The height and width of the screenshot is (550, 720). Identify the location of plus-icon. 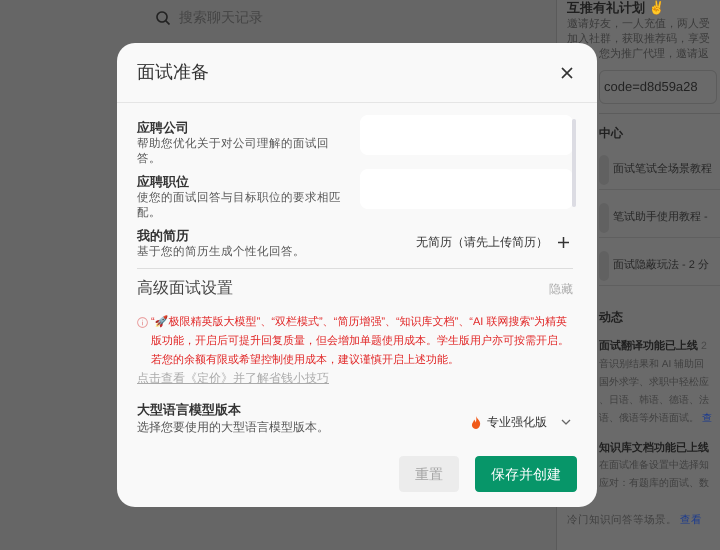
(563, 242).